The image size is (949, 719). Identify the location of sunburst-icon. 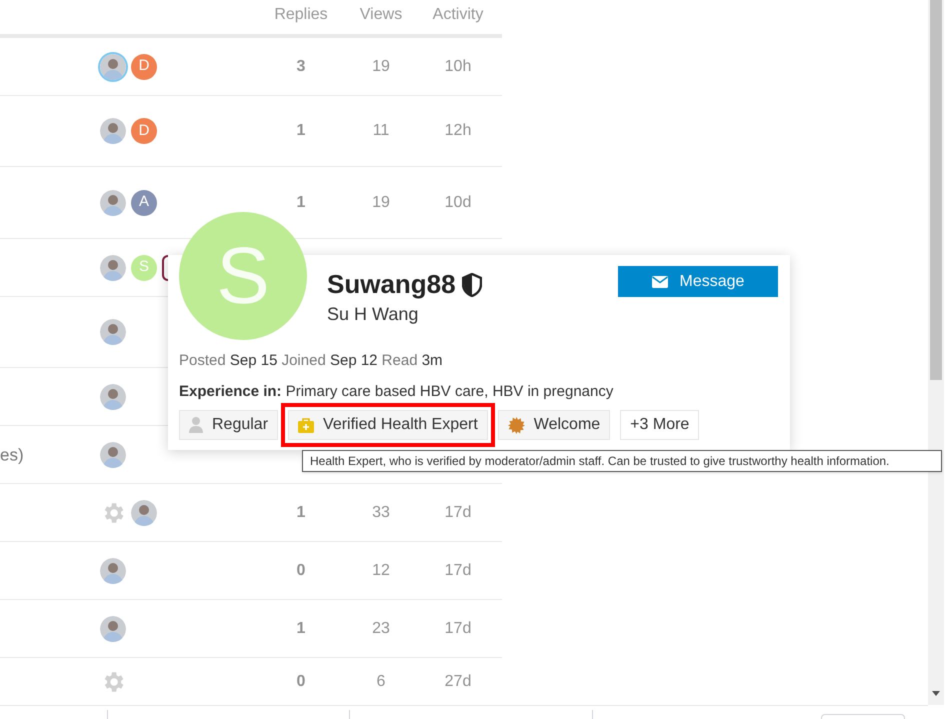
(516, 425).